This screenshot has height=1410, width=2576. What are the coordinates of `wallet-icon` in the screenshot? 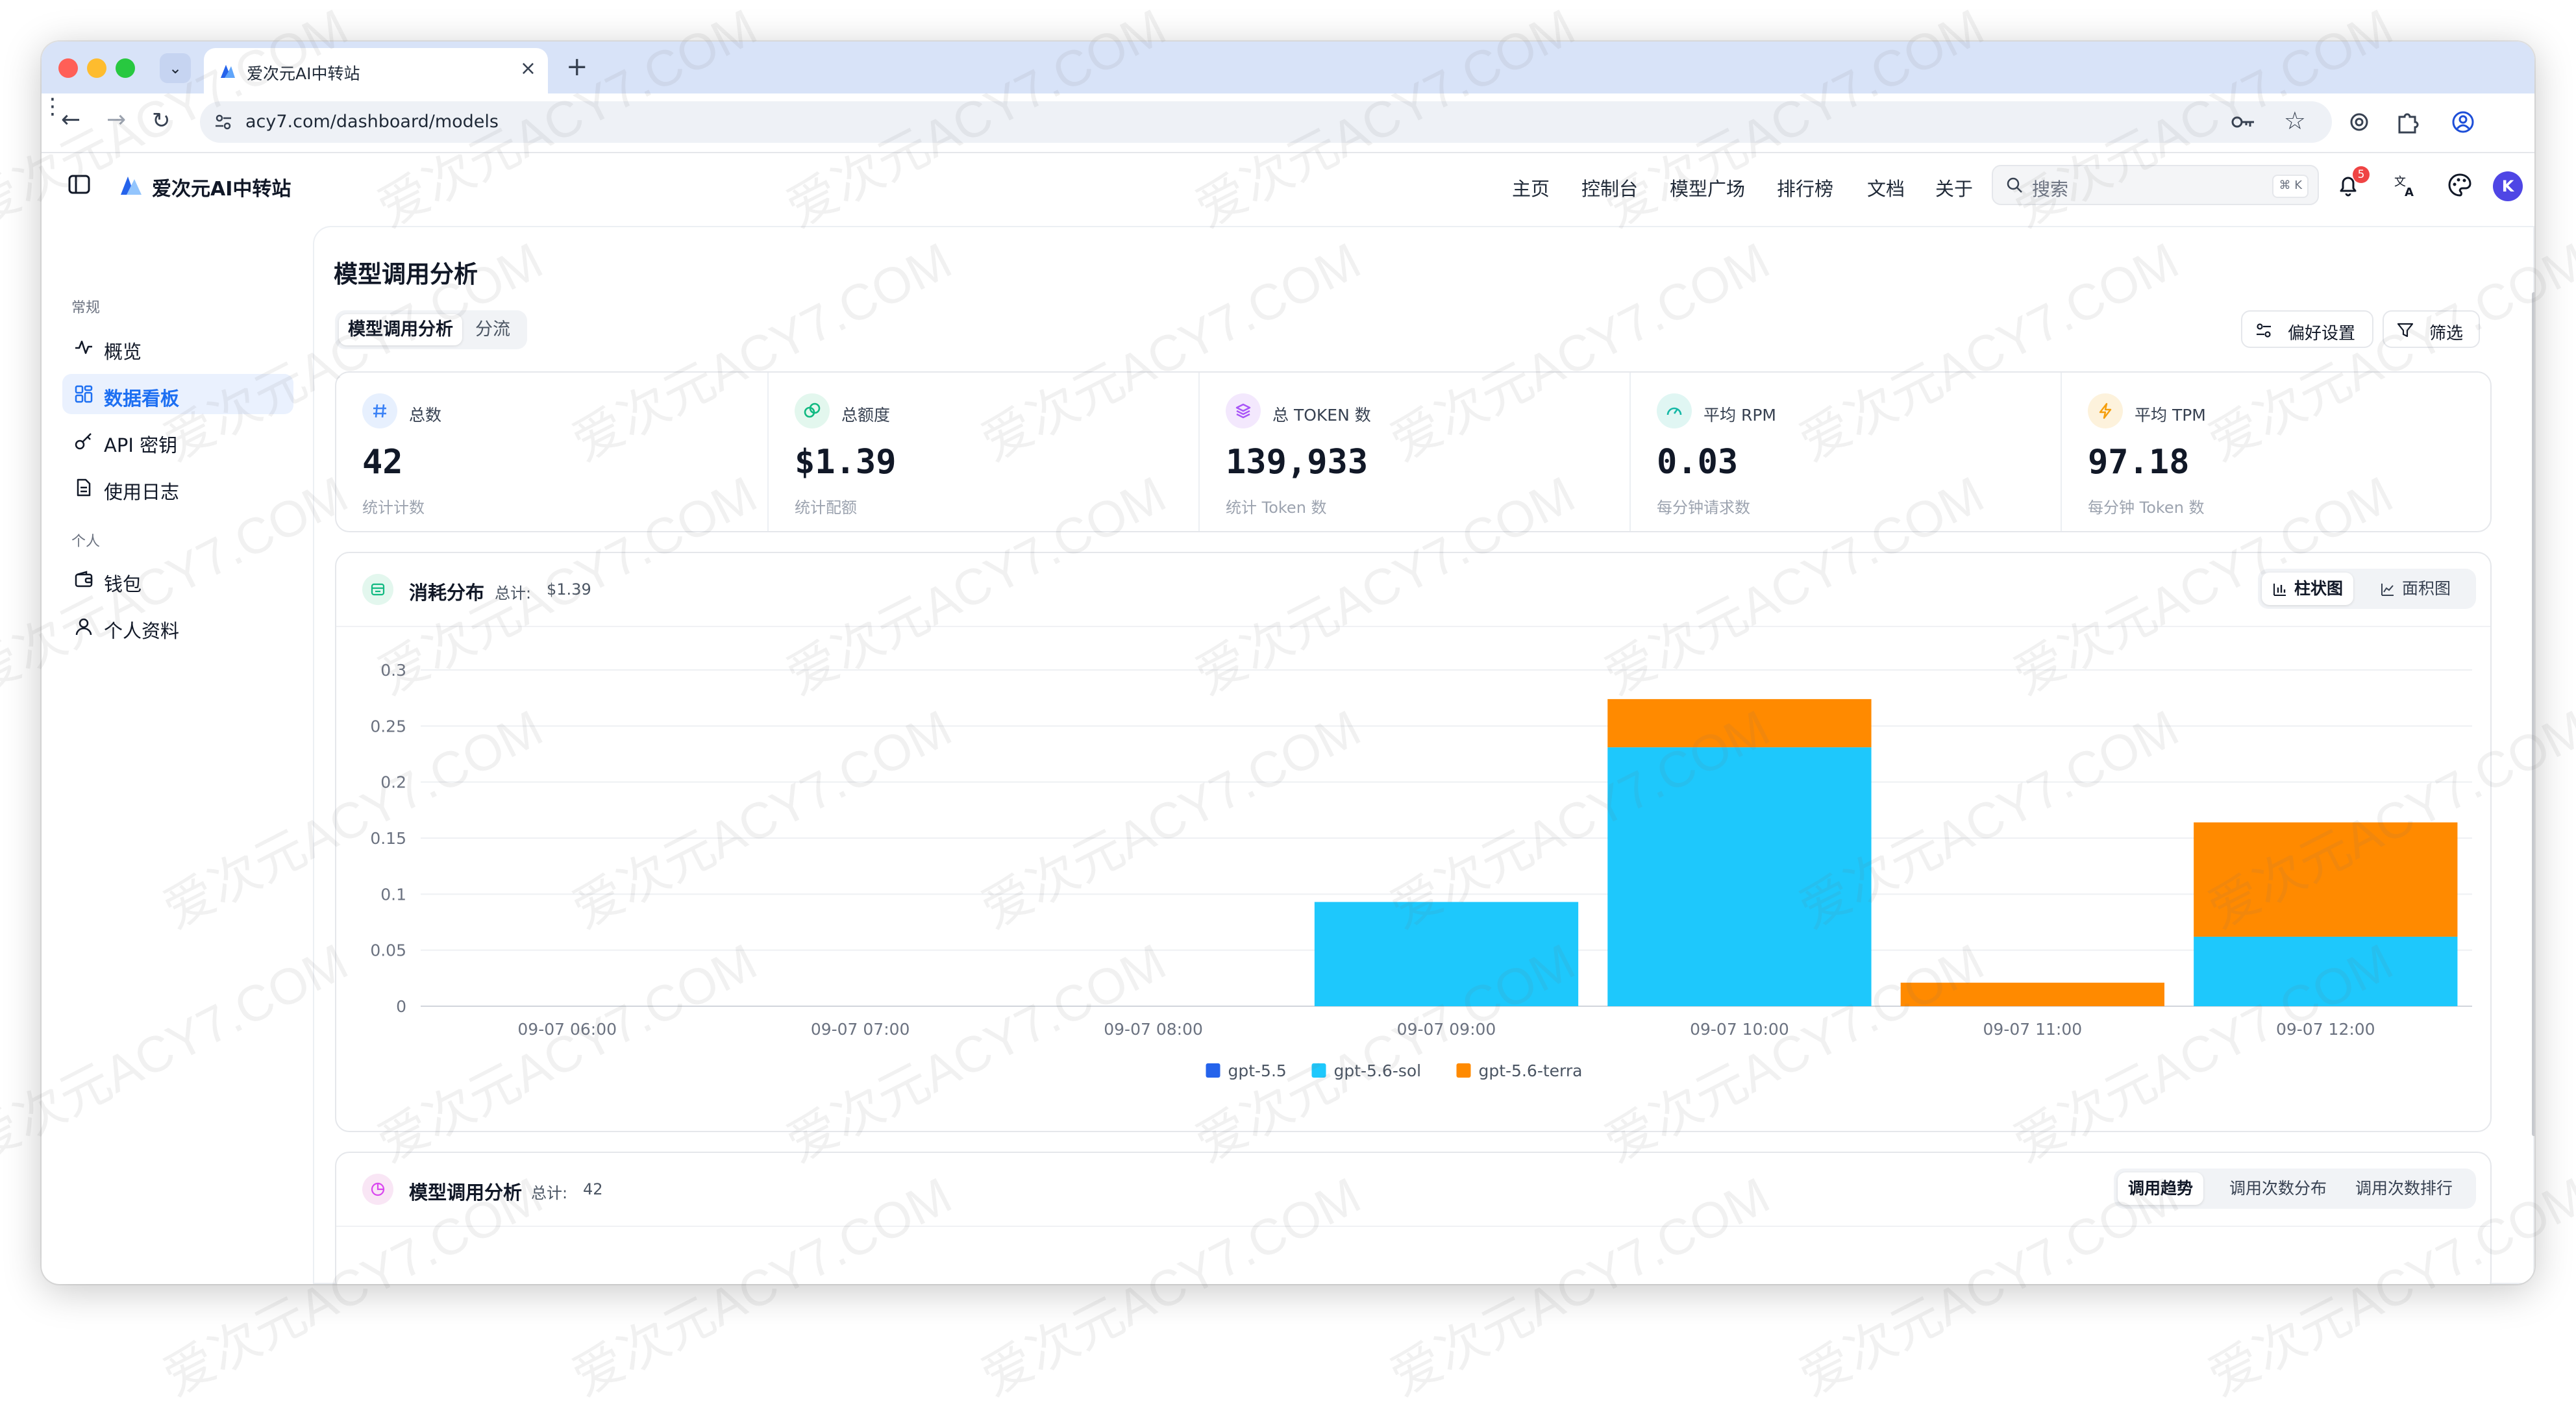 It's located at (84, 579).